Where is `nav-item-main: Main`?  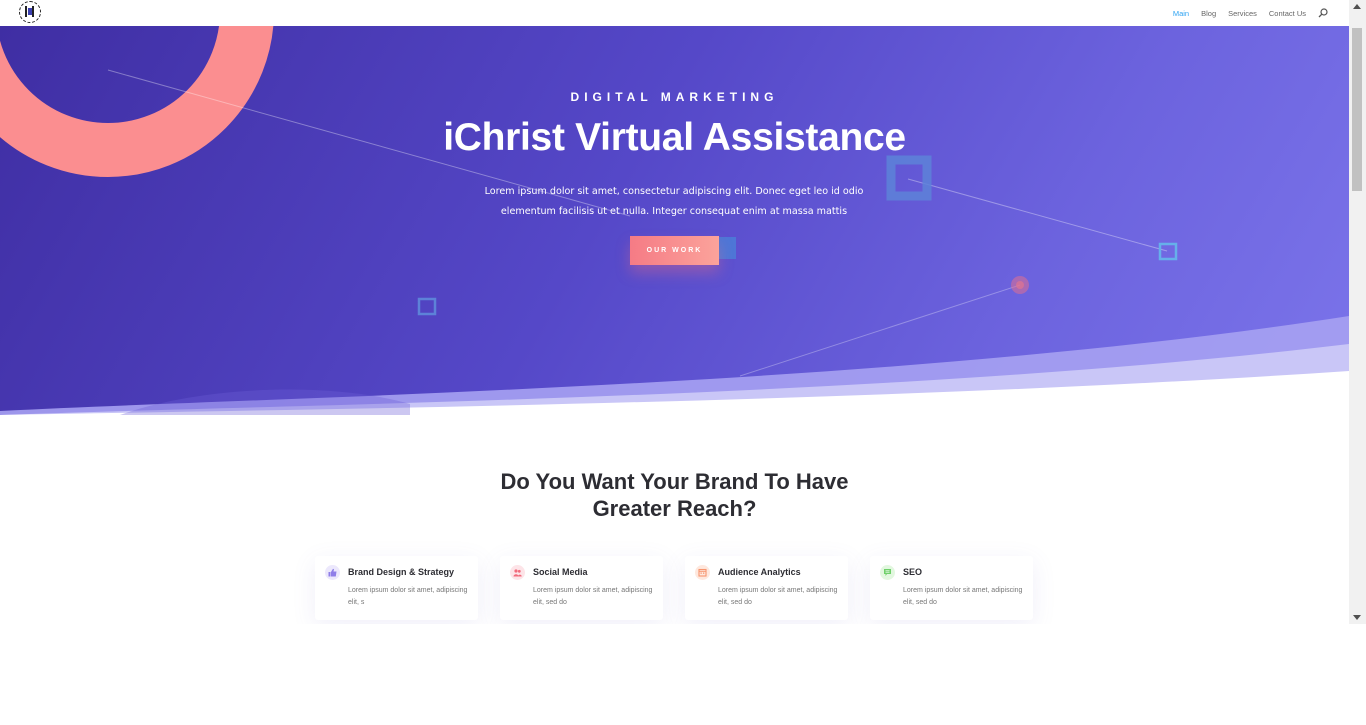 nav-item-main: Main is located at coordinates (1181, 13).